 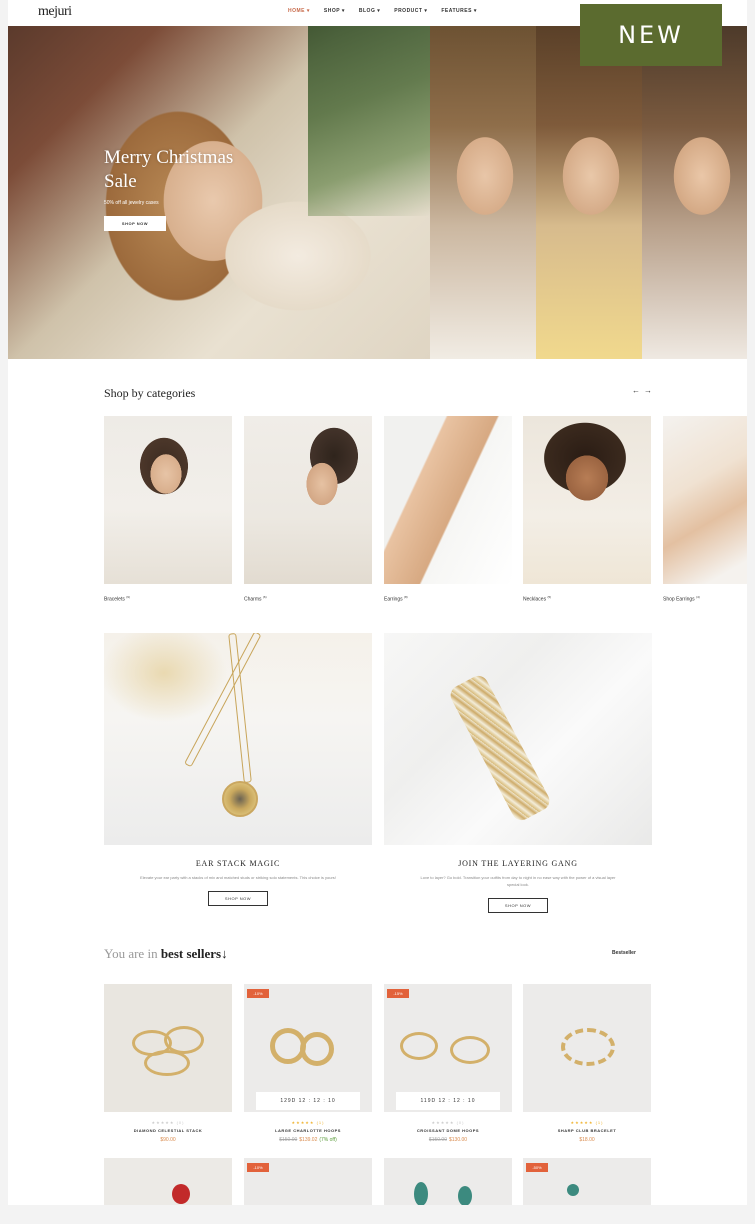 What do you see at coordinates (240, 799) in the screenshot?
I see `necklace-pendant` at bounding box center [240, 799].